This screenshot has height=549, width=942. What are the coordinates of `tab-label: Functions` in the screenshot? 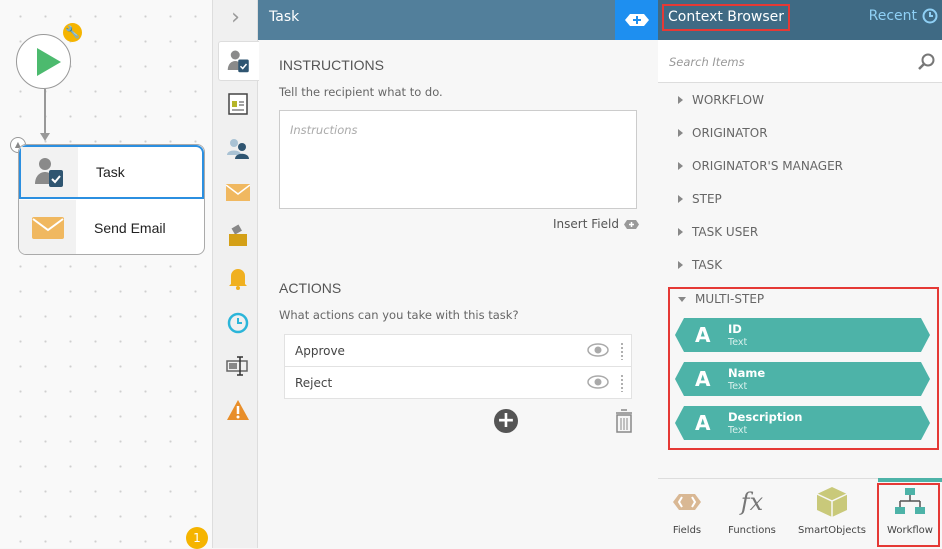 It's located at (752, 530).